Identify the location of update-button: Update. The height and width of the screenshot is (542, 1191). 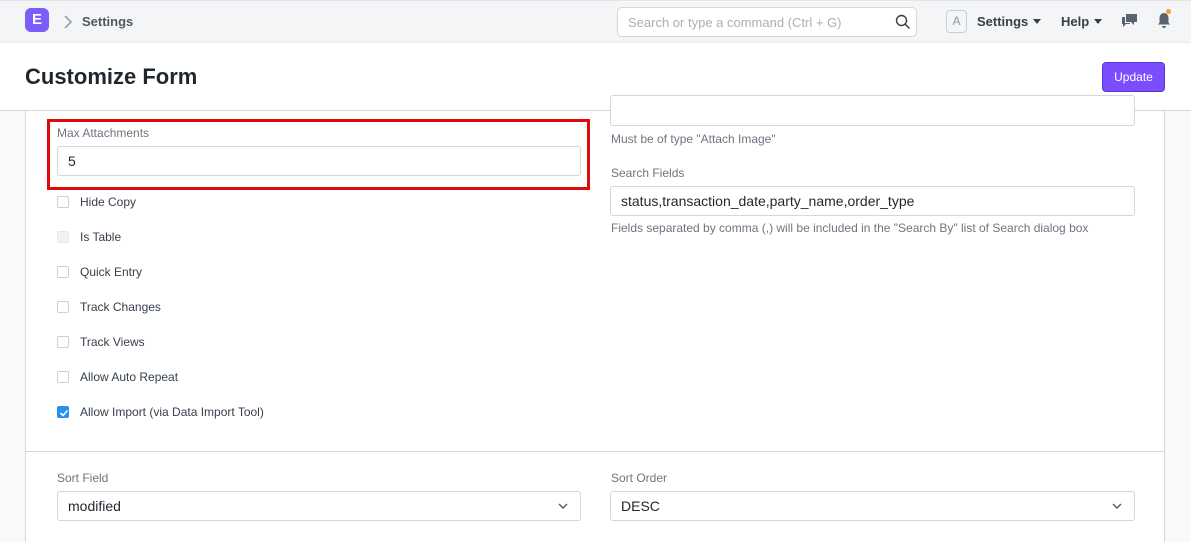
(1133, 77).